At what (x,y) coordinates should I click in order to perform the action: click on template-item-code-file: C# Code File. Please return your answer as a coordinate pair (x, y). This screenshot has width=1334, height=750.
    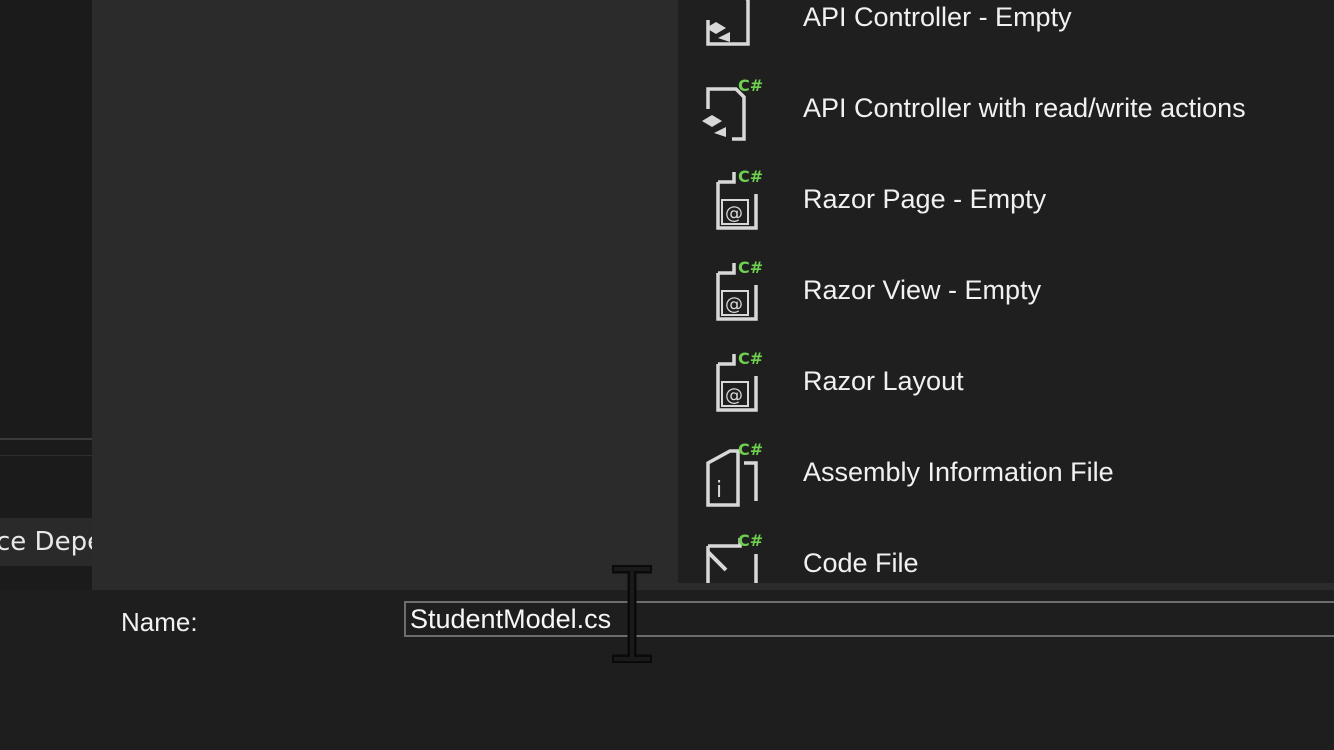
    Looking at the image, I should click on (1006, 550).